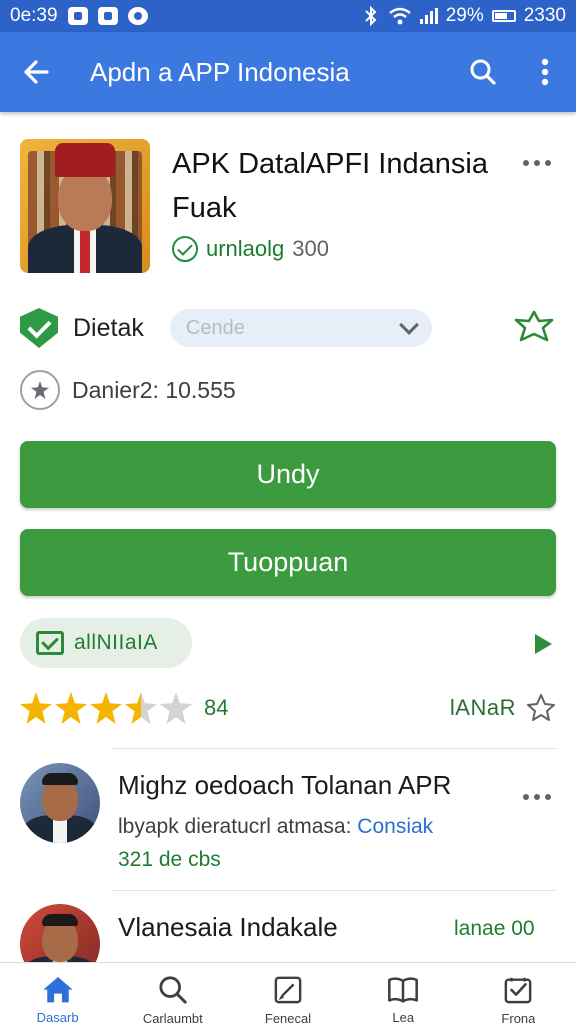 The image size is (576, 1024). I want to click on nav-item-home: Dasarb, so click(57, 993).